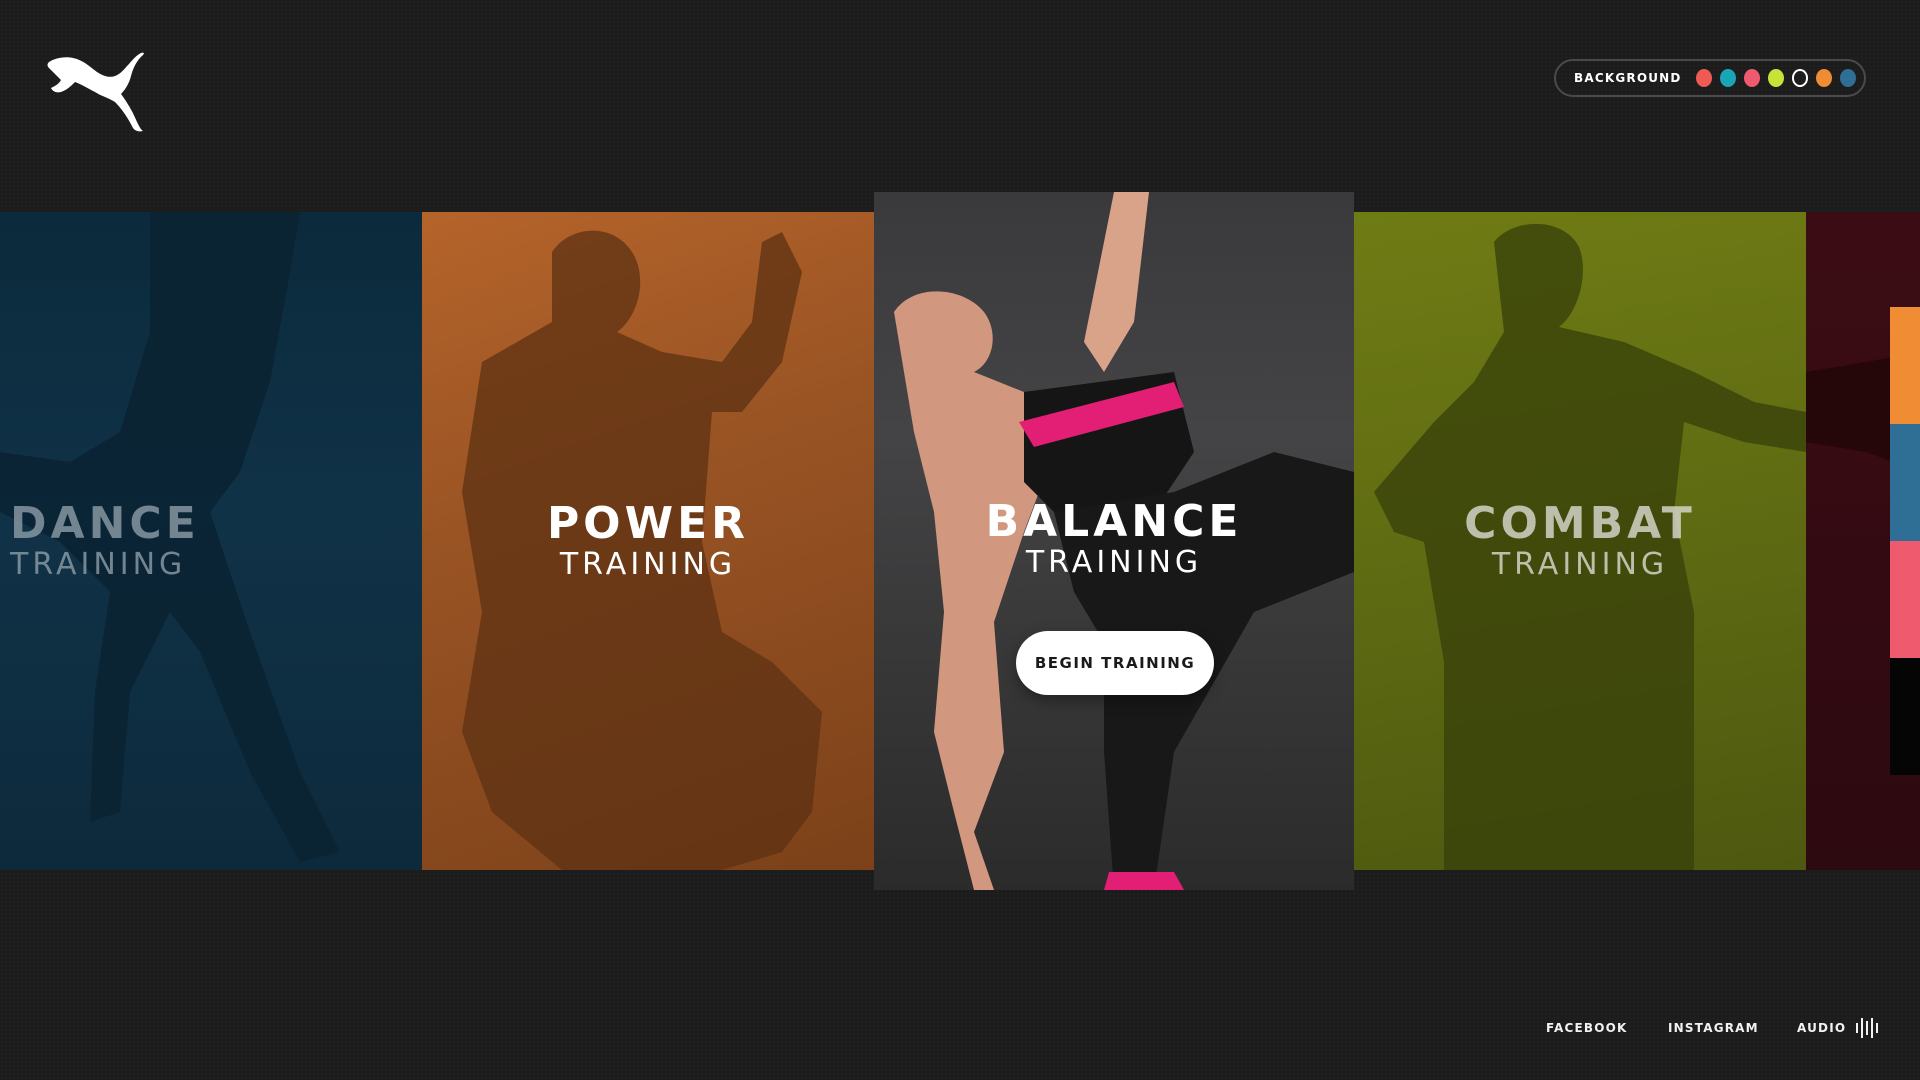  I want to click on strip-black, so click(1905, 716).